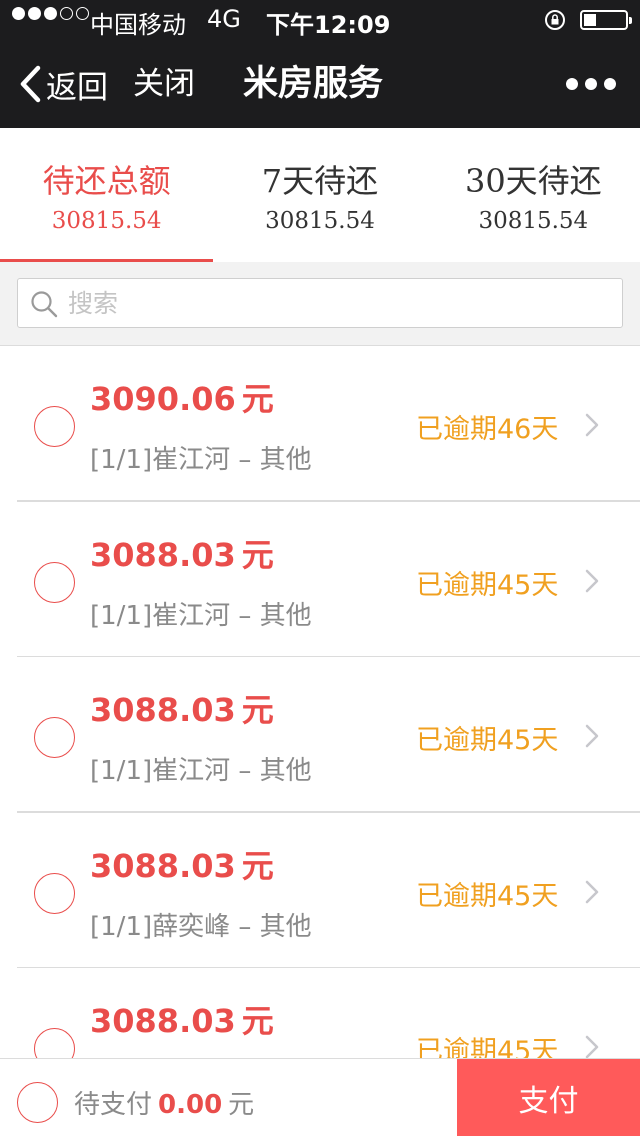  I want to click on bill-item: 3088.03 元 [1/1]薛奕峰 – 其他 已逾期45天, so click(320, 890).